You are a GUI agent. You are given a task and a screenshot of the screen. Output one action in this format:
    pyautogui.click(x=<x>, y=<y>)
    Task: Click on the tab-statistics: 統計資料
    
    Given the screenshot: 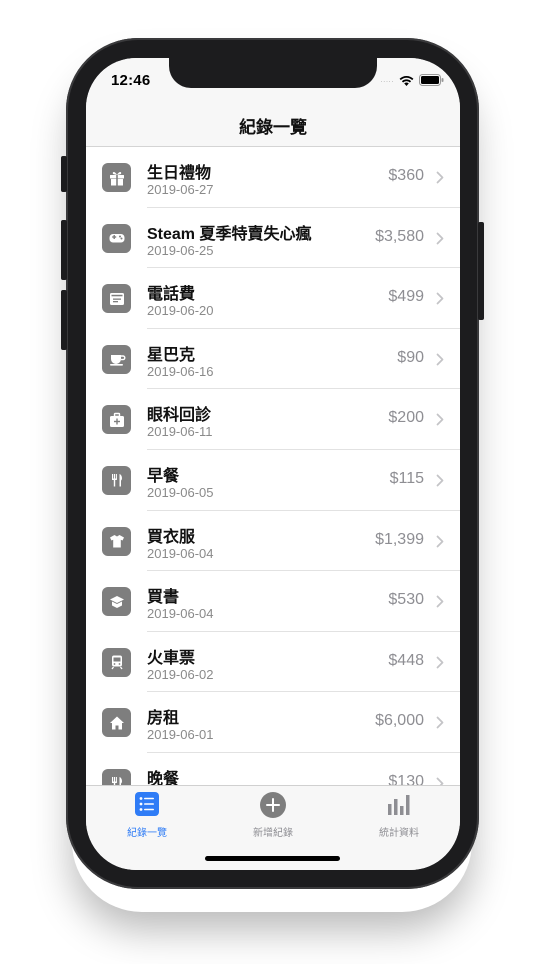 What is the action you would take?
    pyautogui.click(x=399, y=815)
    